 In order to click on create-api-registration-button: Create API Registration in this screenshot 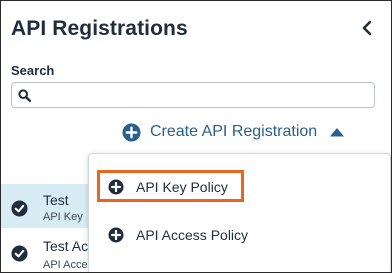, I will do `click(233, 132)`.